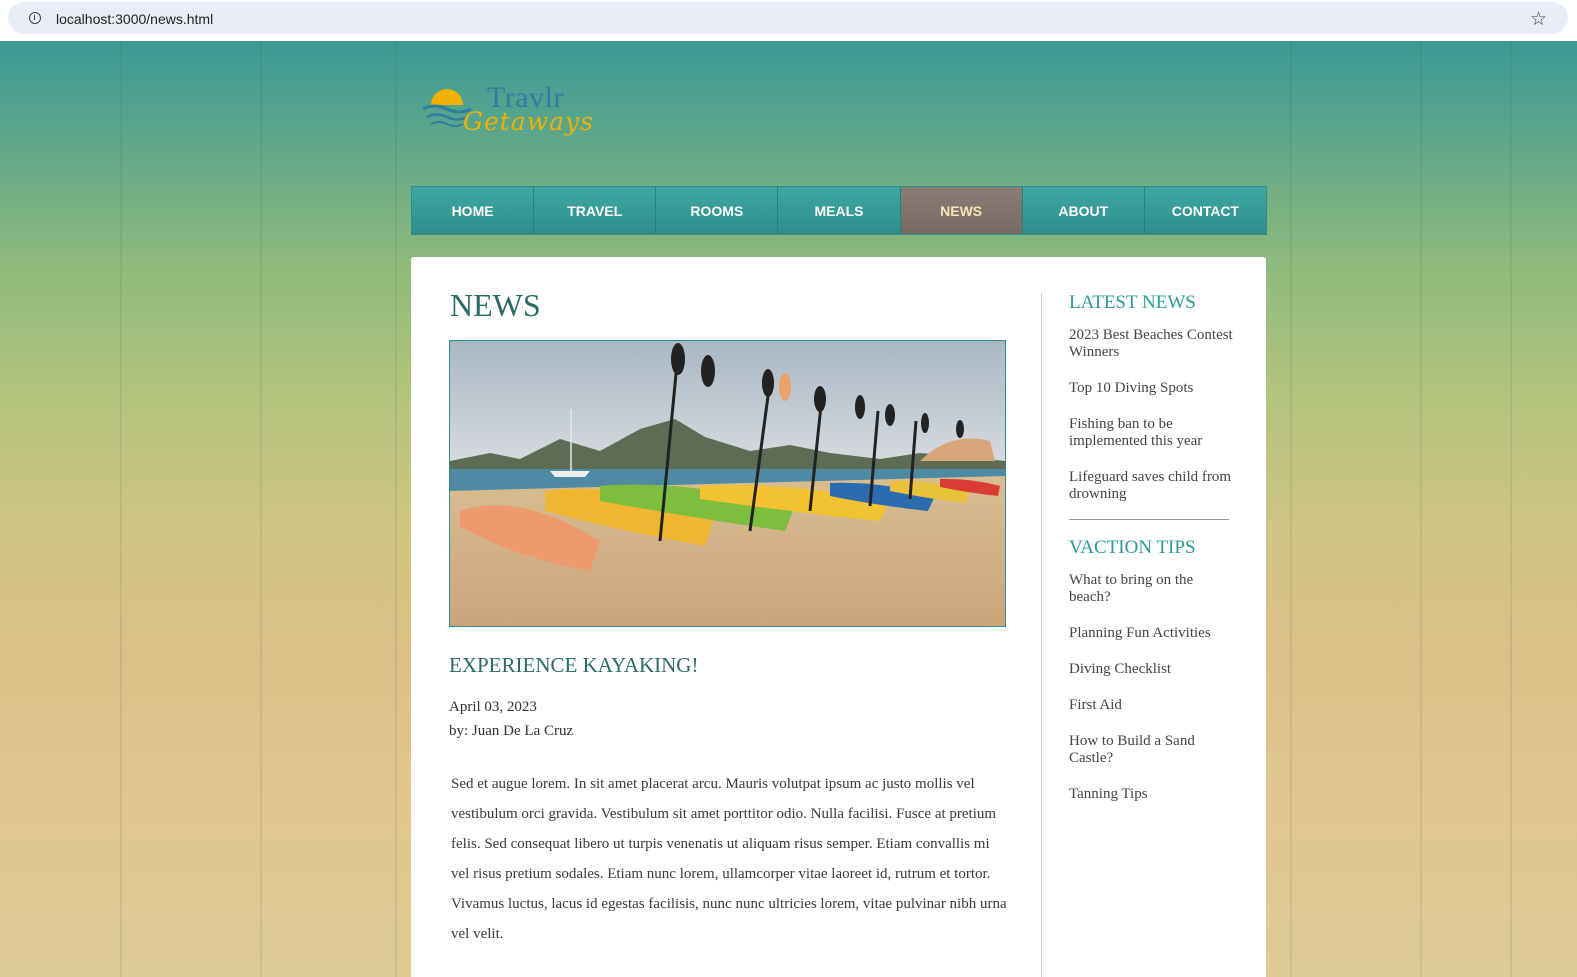 The height and width of the screenshot is (977, 1577). I want to click on page-title: NEWS, so click(495, 305).